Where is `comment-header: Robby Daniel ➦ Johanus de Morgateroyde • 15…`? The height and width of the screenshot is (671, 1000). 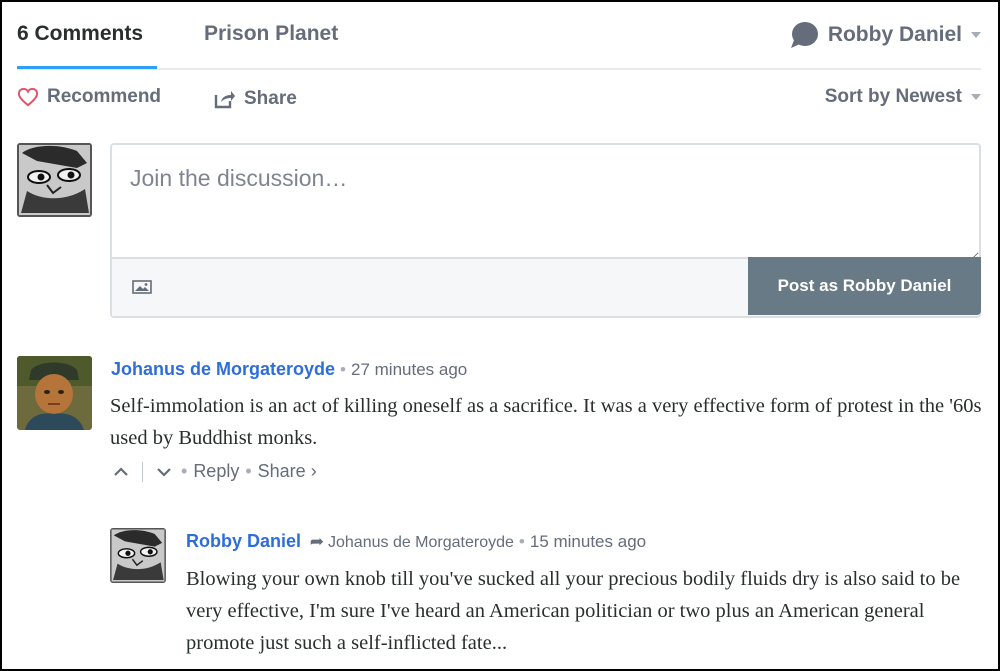 comment-header: Robby Daniel ➦ Johanus de Morgateroyde • 15… is located at coordinates (416, 541).